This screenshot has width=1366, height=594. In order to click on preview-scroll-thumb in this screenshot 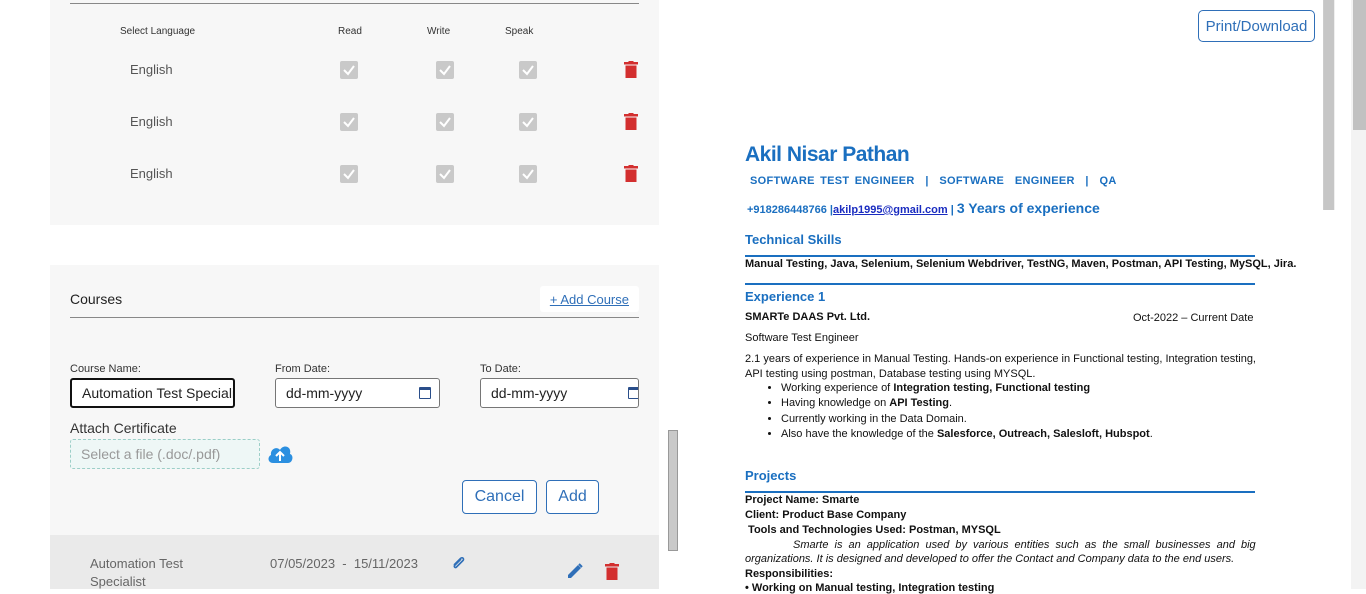, I will do `click(1329, 105)`.